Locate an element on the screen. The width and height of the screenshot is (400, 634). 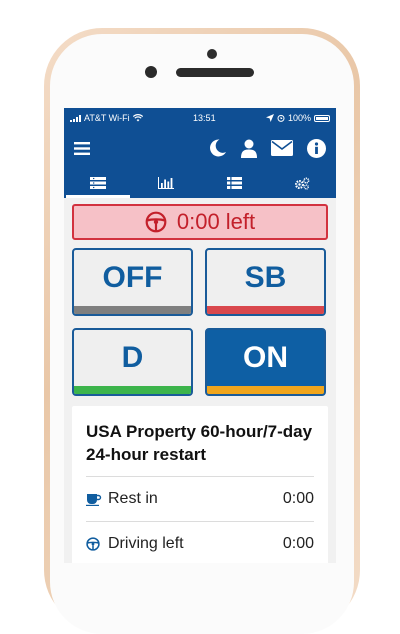
wifi-icon is located at coordinates (137, 118).